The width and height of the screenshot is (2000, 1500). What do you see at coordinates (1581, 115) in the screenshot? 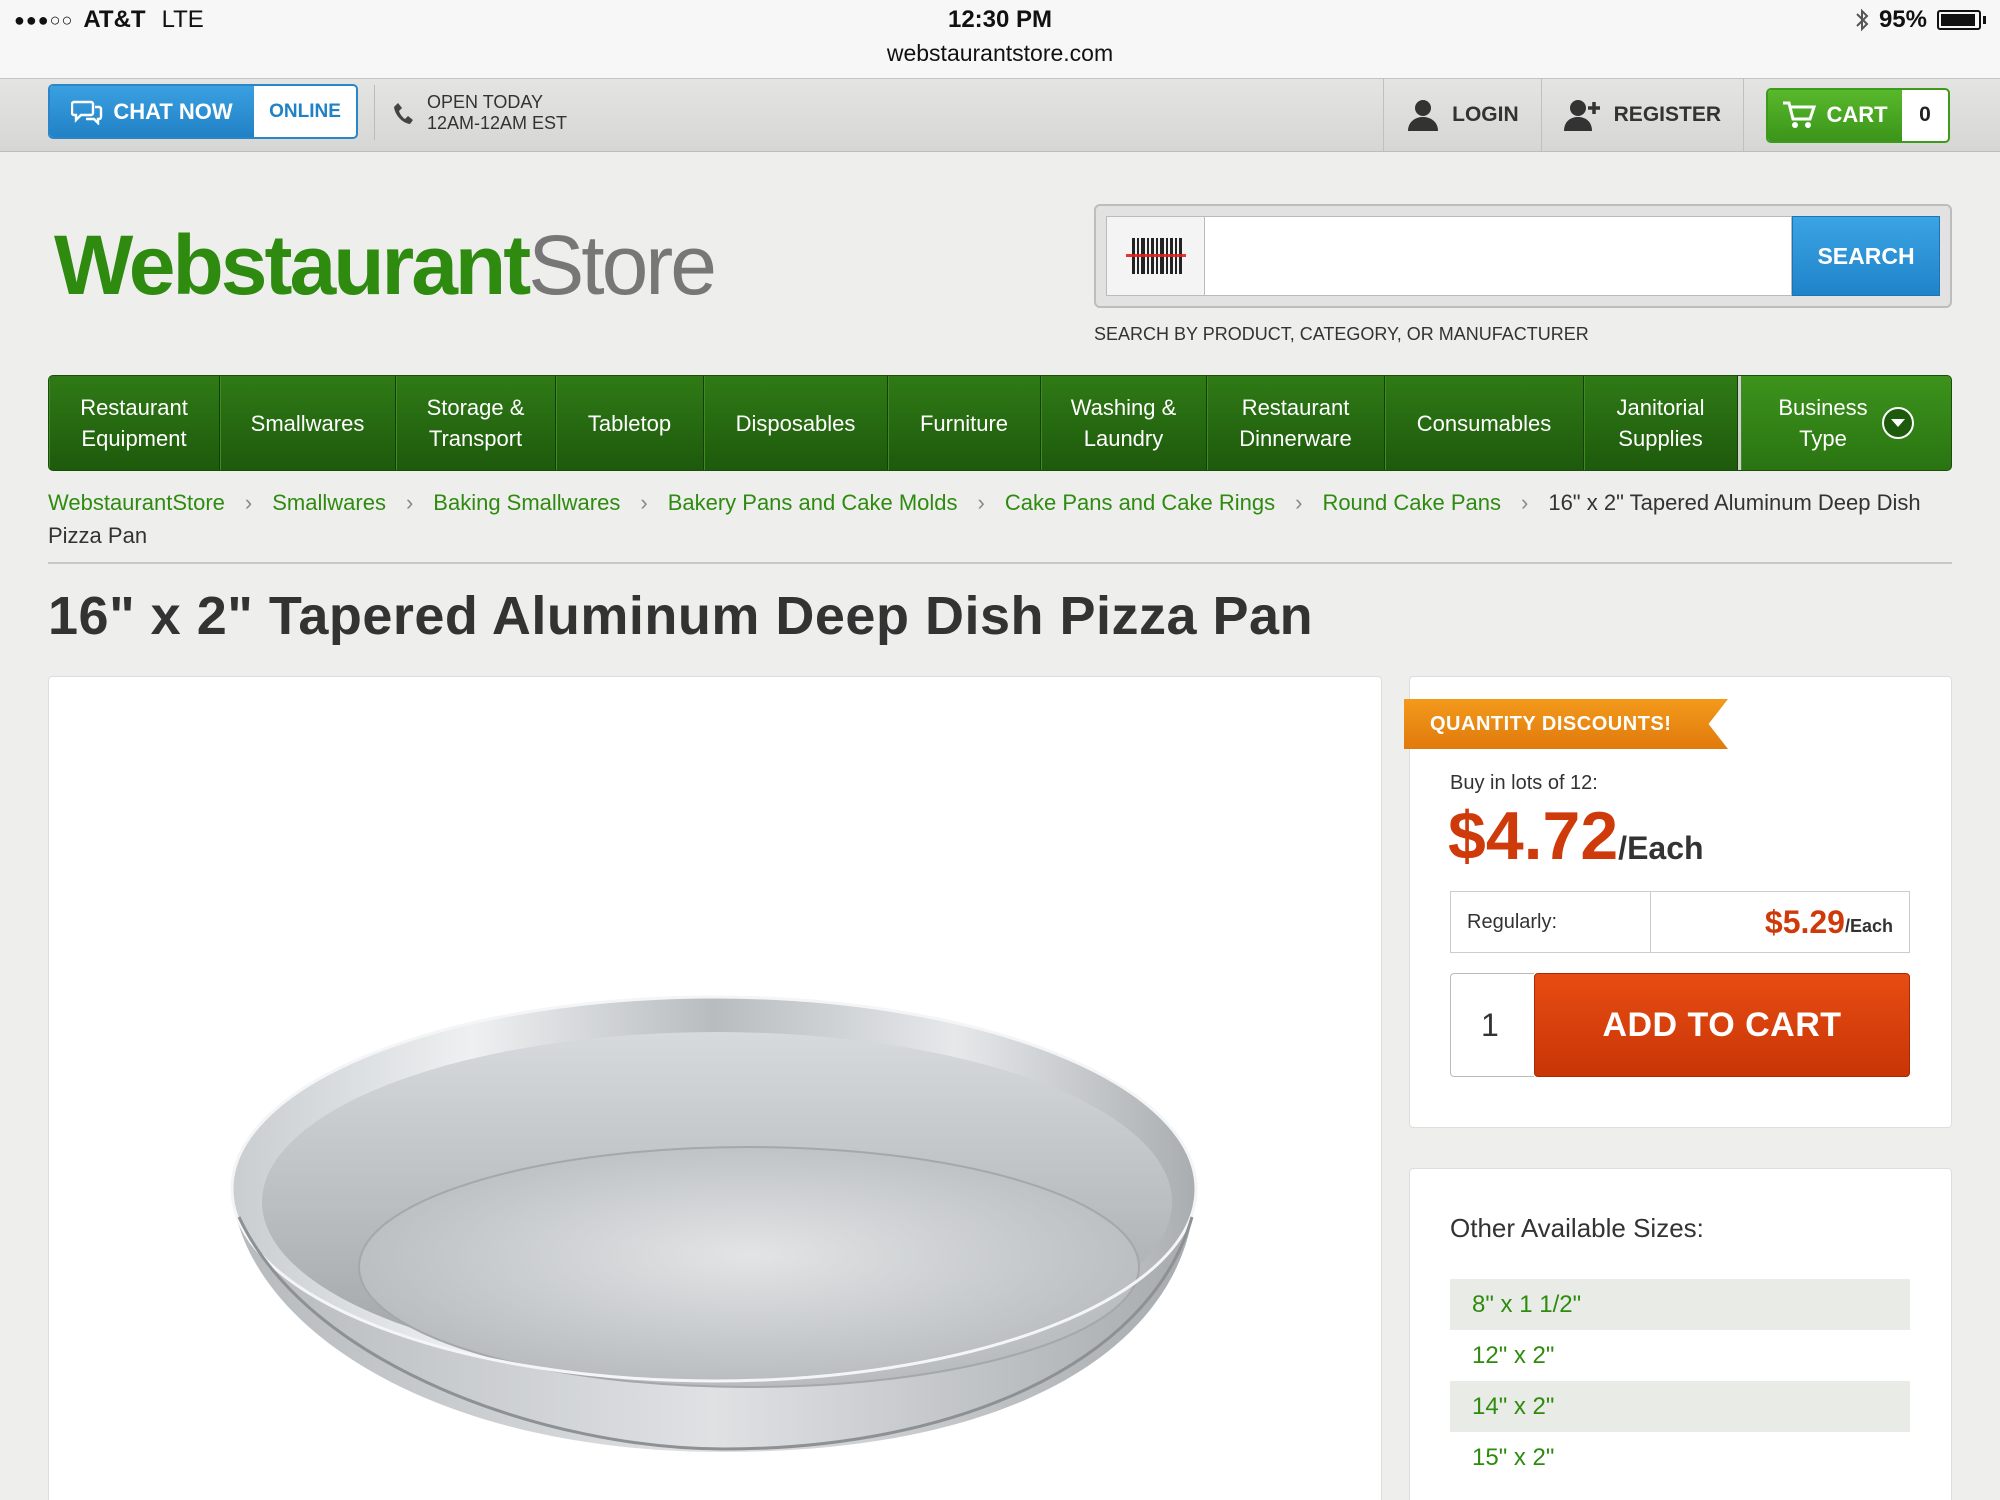
I see `add-user-icon` at bounding box center [1581, 115].